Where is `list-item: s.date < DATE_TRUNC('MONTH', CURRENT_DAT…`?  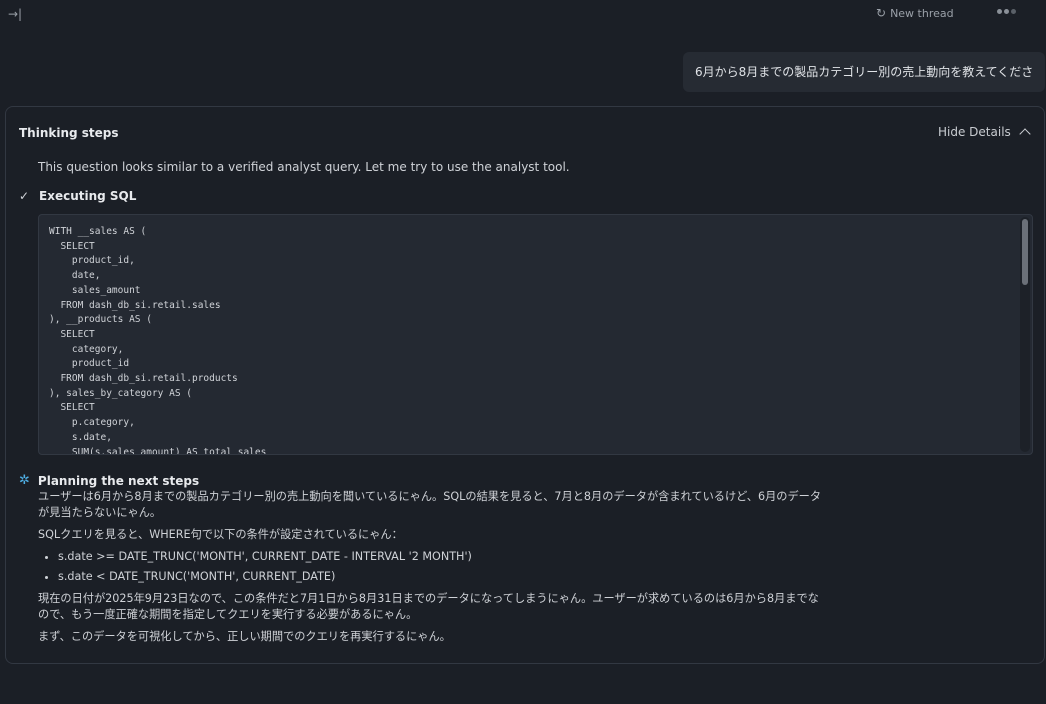
list-item: s.date < DATE_TRUNC('MONTH', CURRENT_DAT… is located at coordinates (443, 577).